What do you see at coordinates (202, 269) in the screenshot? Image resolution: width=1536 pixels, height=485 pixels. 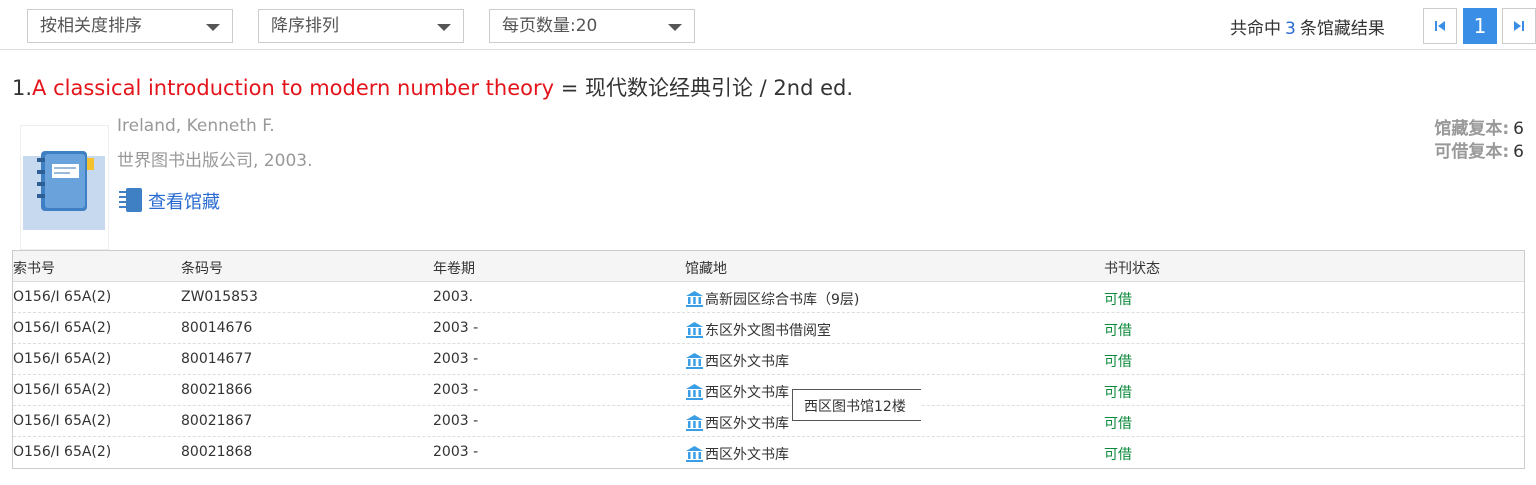 I see `header-barcode: 条码号` at bounding box center [202, 269].